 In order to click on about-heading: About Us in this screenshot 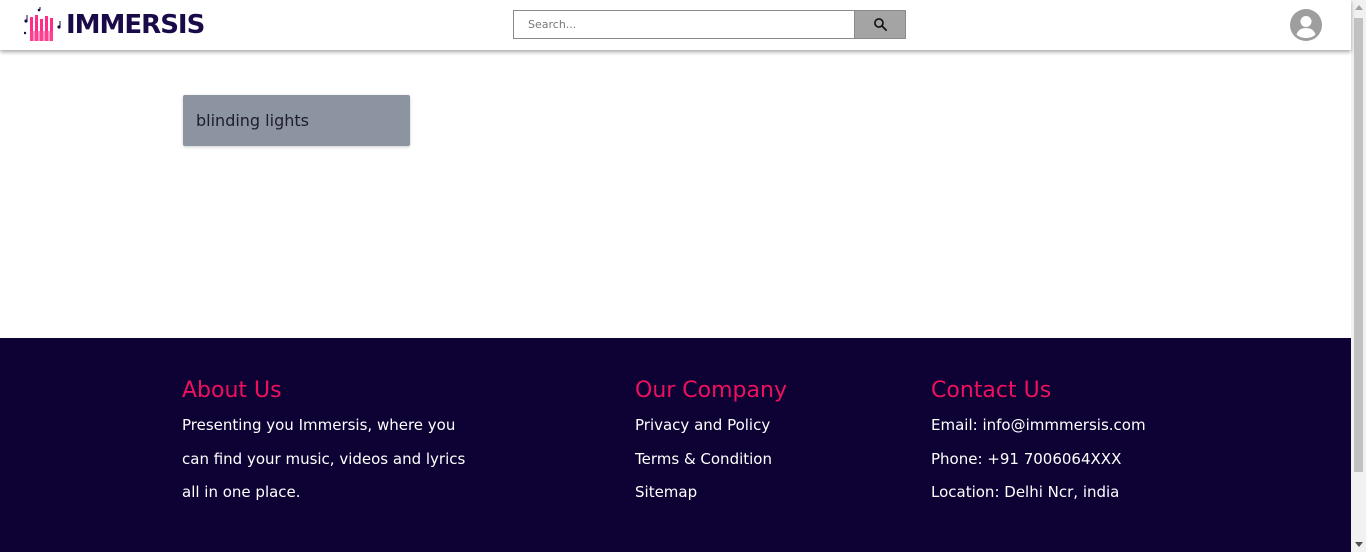, I will do `click(232, 390)`.